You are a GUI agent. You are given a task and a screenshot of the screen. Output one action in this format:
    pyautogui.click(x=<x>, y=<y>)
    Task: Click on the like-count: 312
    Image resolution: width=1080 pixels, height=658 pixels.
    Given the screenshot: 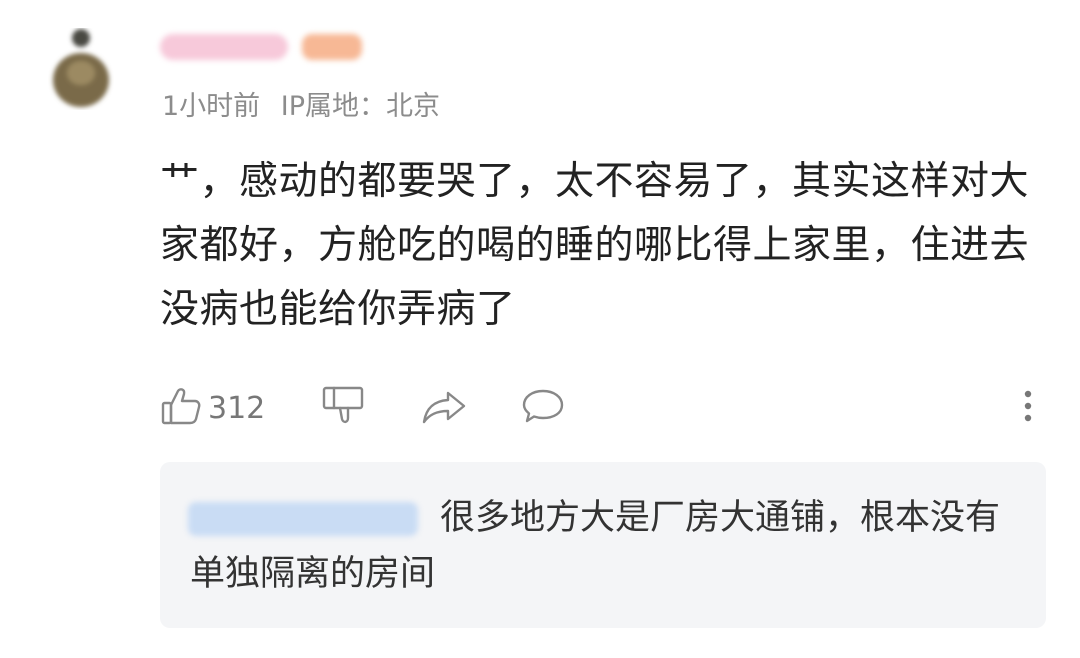 What is the action you would take?
    pyautogui.click(x=237, y=408)
    